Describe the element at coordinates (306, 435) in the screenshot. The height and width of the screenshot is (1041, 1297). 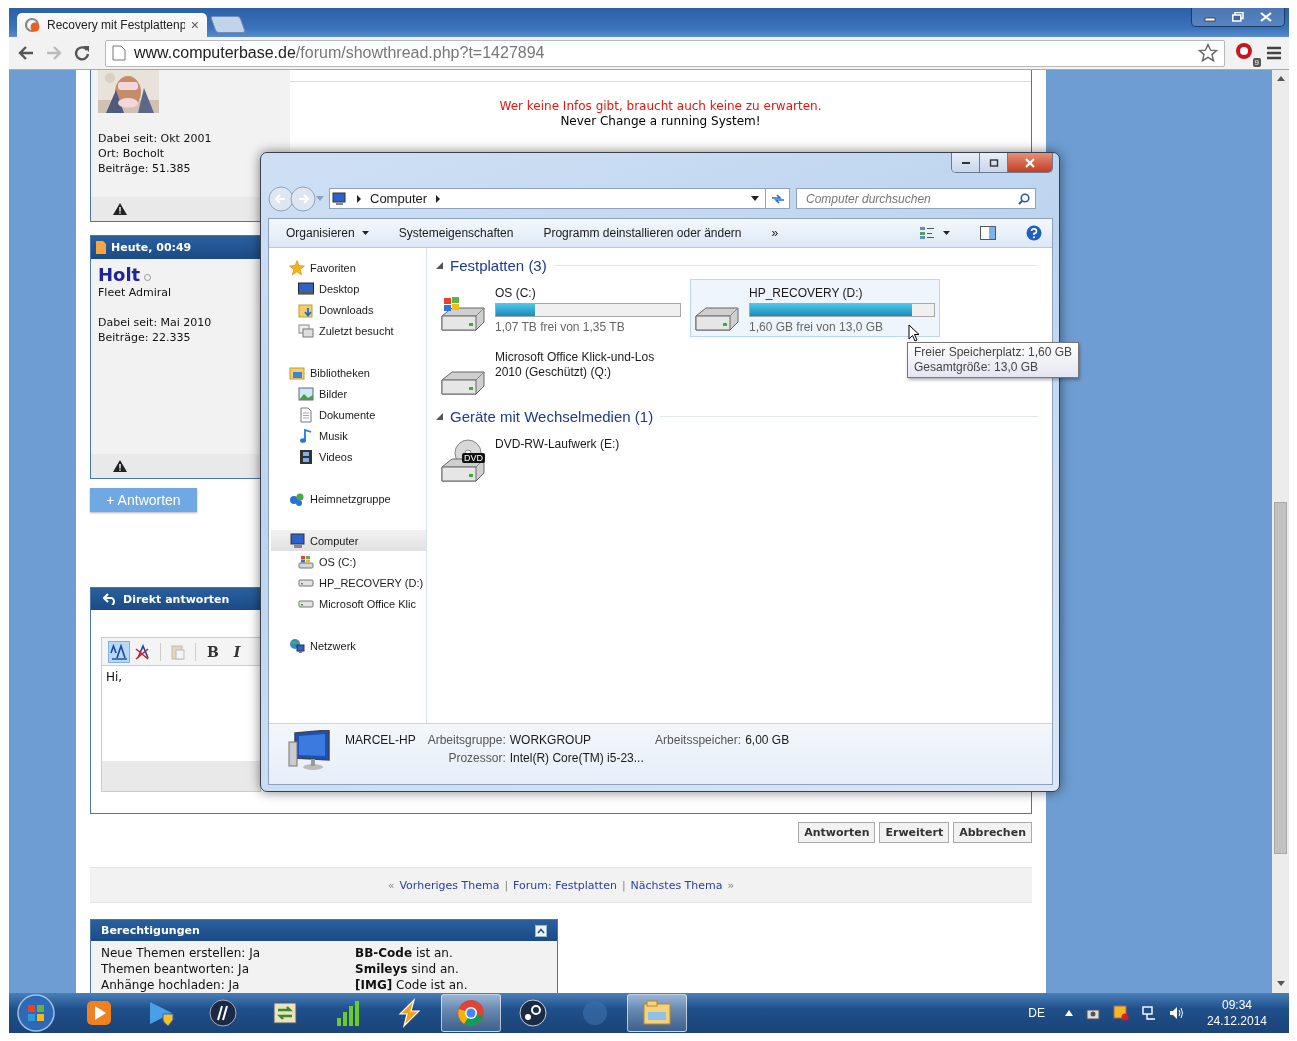
I see `music-note-icon` at that location.